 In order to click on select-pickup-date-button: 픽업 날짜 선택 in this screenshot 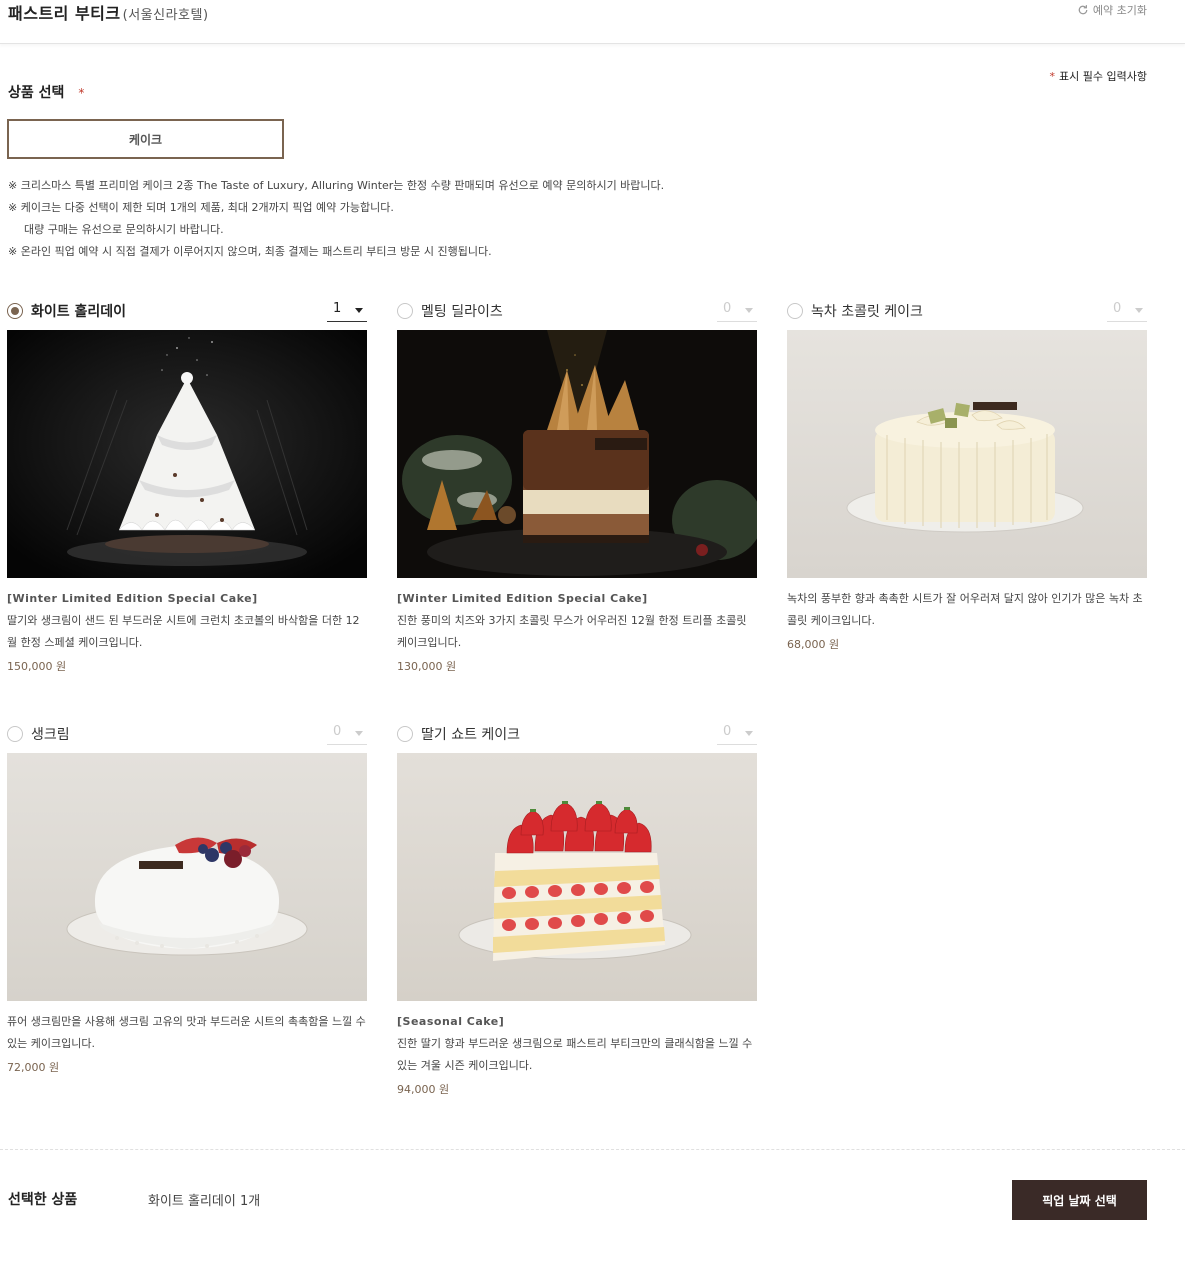, I will do `click(1079, 1200)`.